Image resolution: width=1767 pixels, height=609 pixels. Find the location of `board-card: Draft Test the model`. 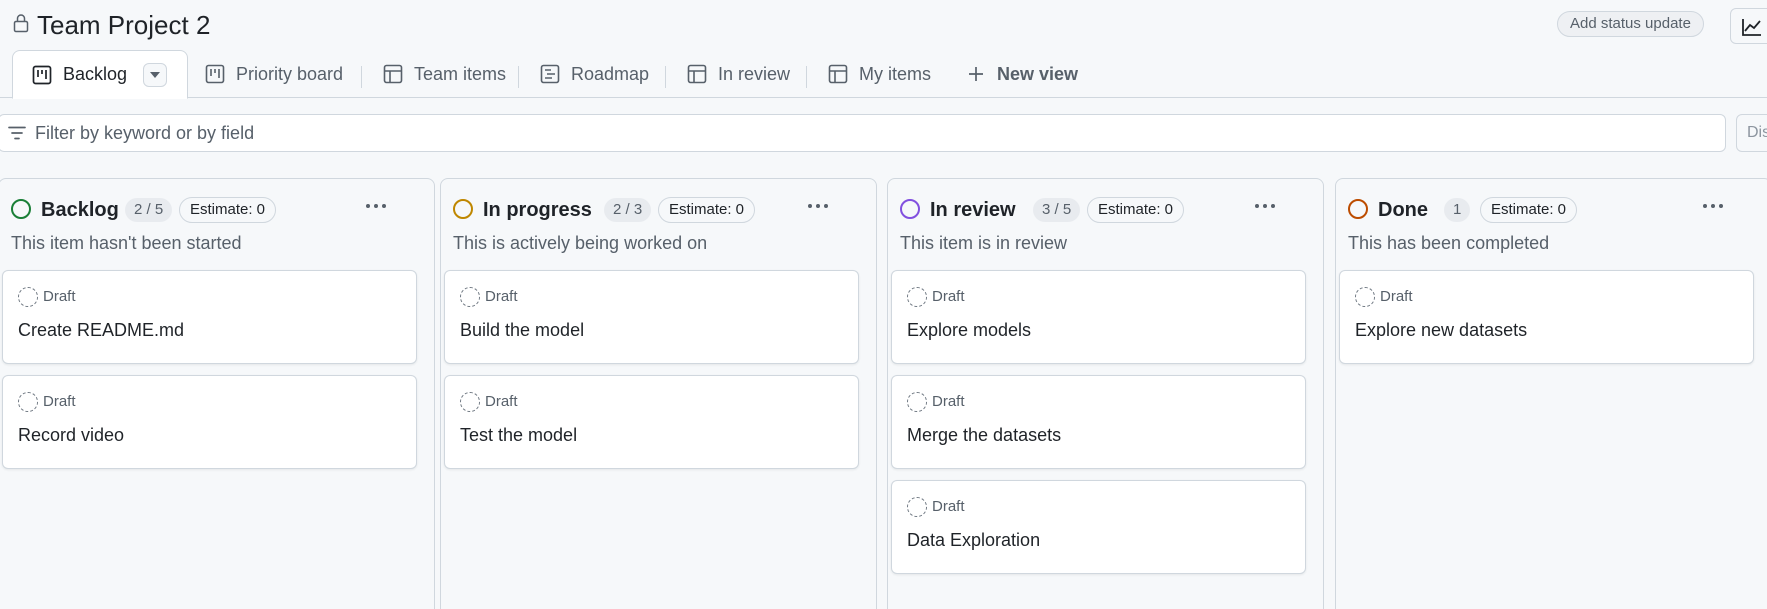

board-card: Draft Test the model is located at coordinates (651, 422).